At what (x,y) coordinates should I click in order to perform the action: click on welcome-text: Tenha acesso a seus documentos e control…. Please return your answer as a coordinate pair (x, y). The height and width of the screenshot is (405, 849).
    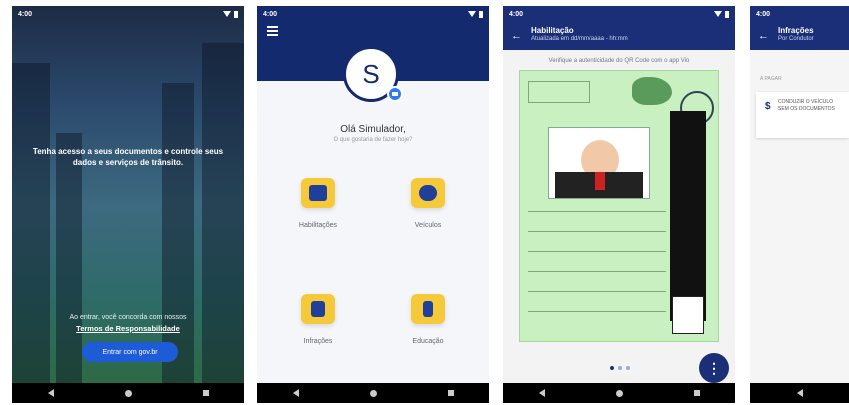
    Looking at the image, I should click on (128, 157).